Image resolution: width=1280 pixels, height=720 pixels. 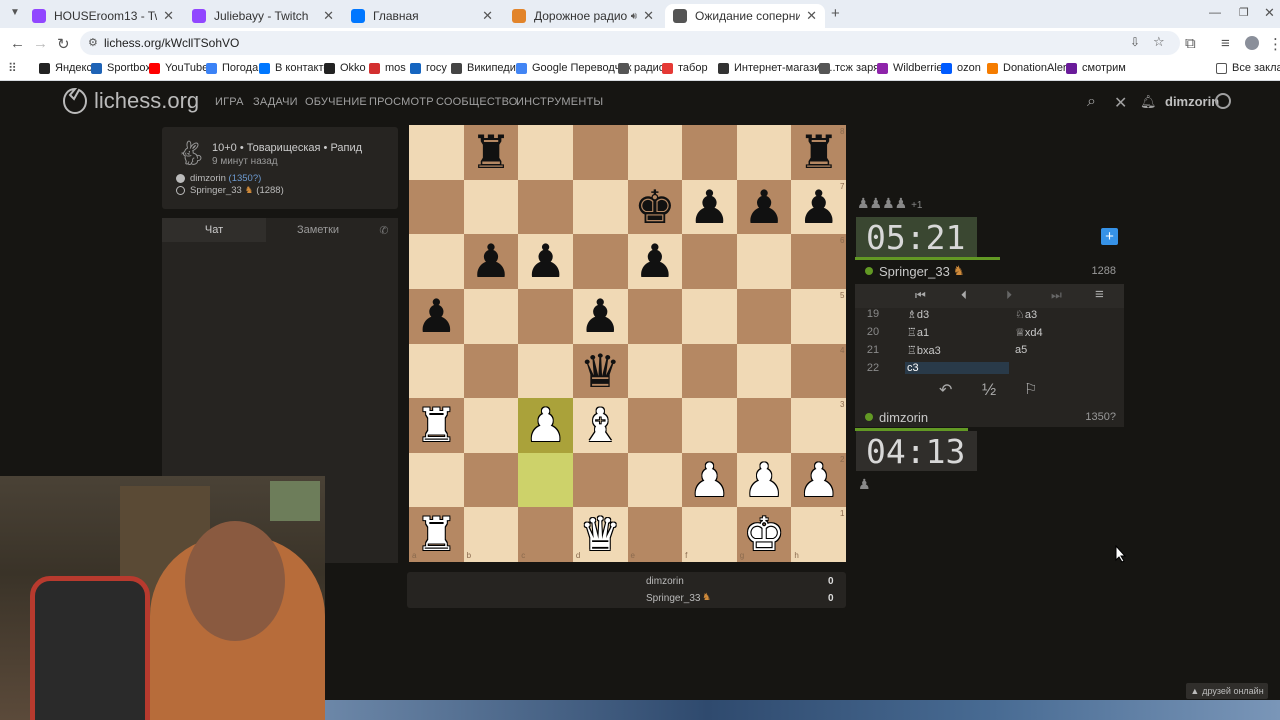 I want to click on next-move-icon: ⏵, so click(x=1009, y=295).